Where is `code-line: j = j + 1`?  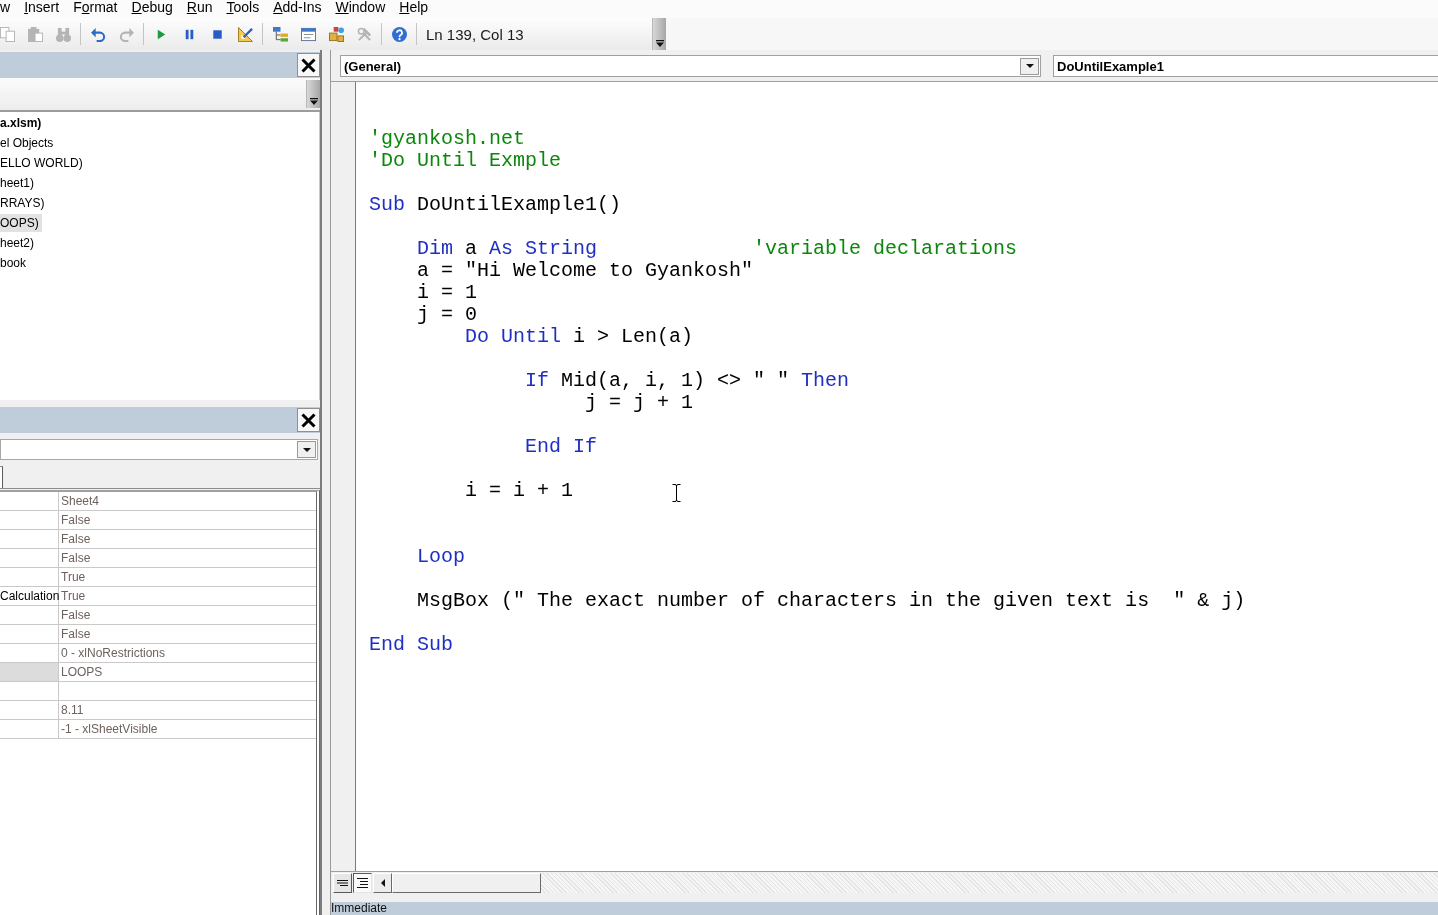
code-line: j = j + 1 is located at coordinates (639, 403).